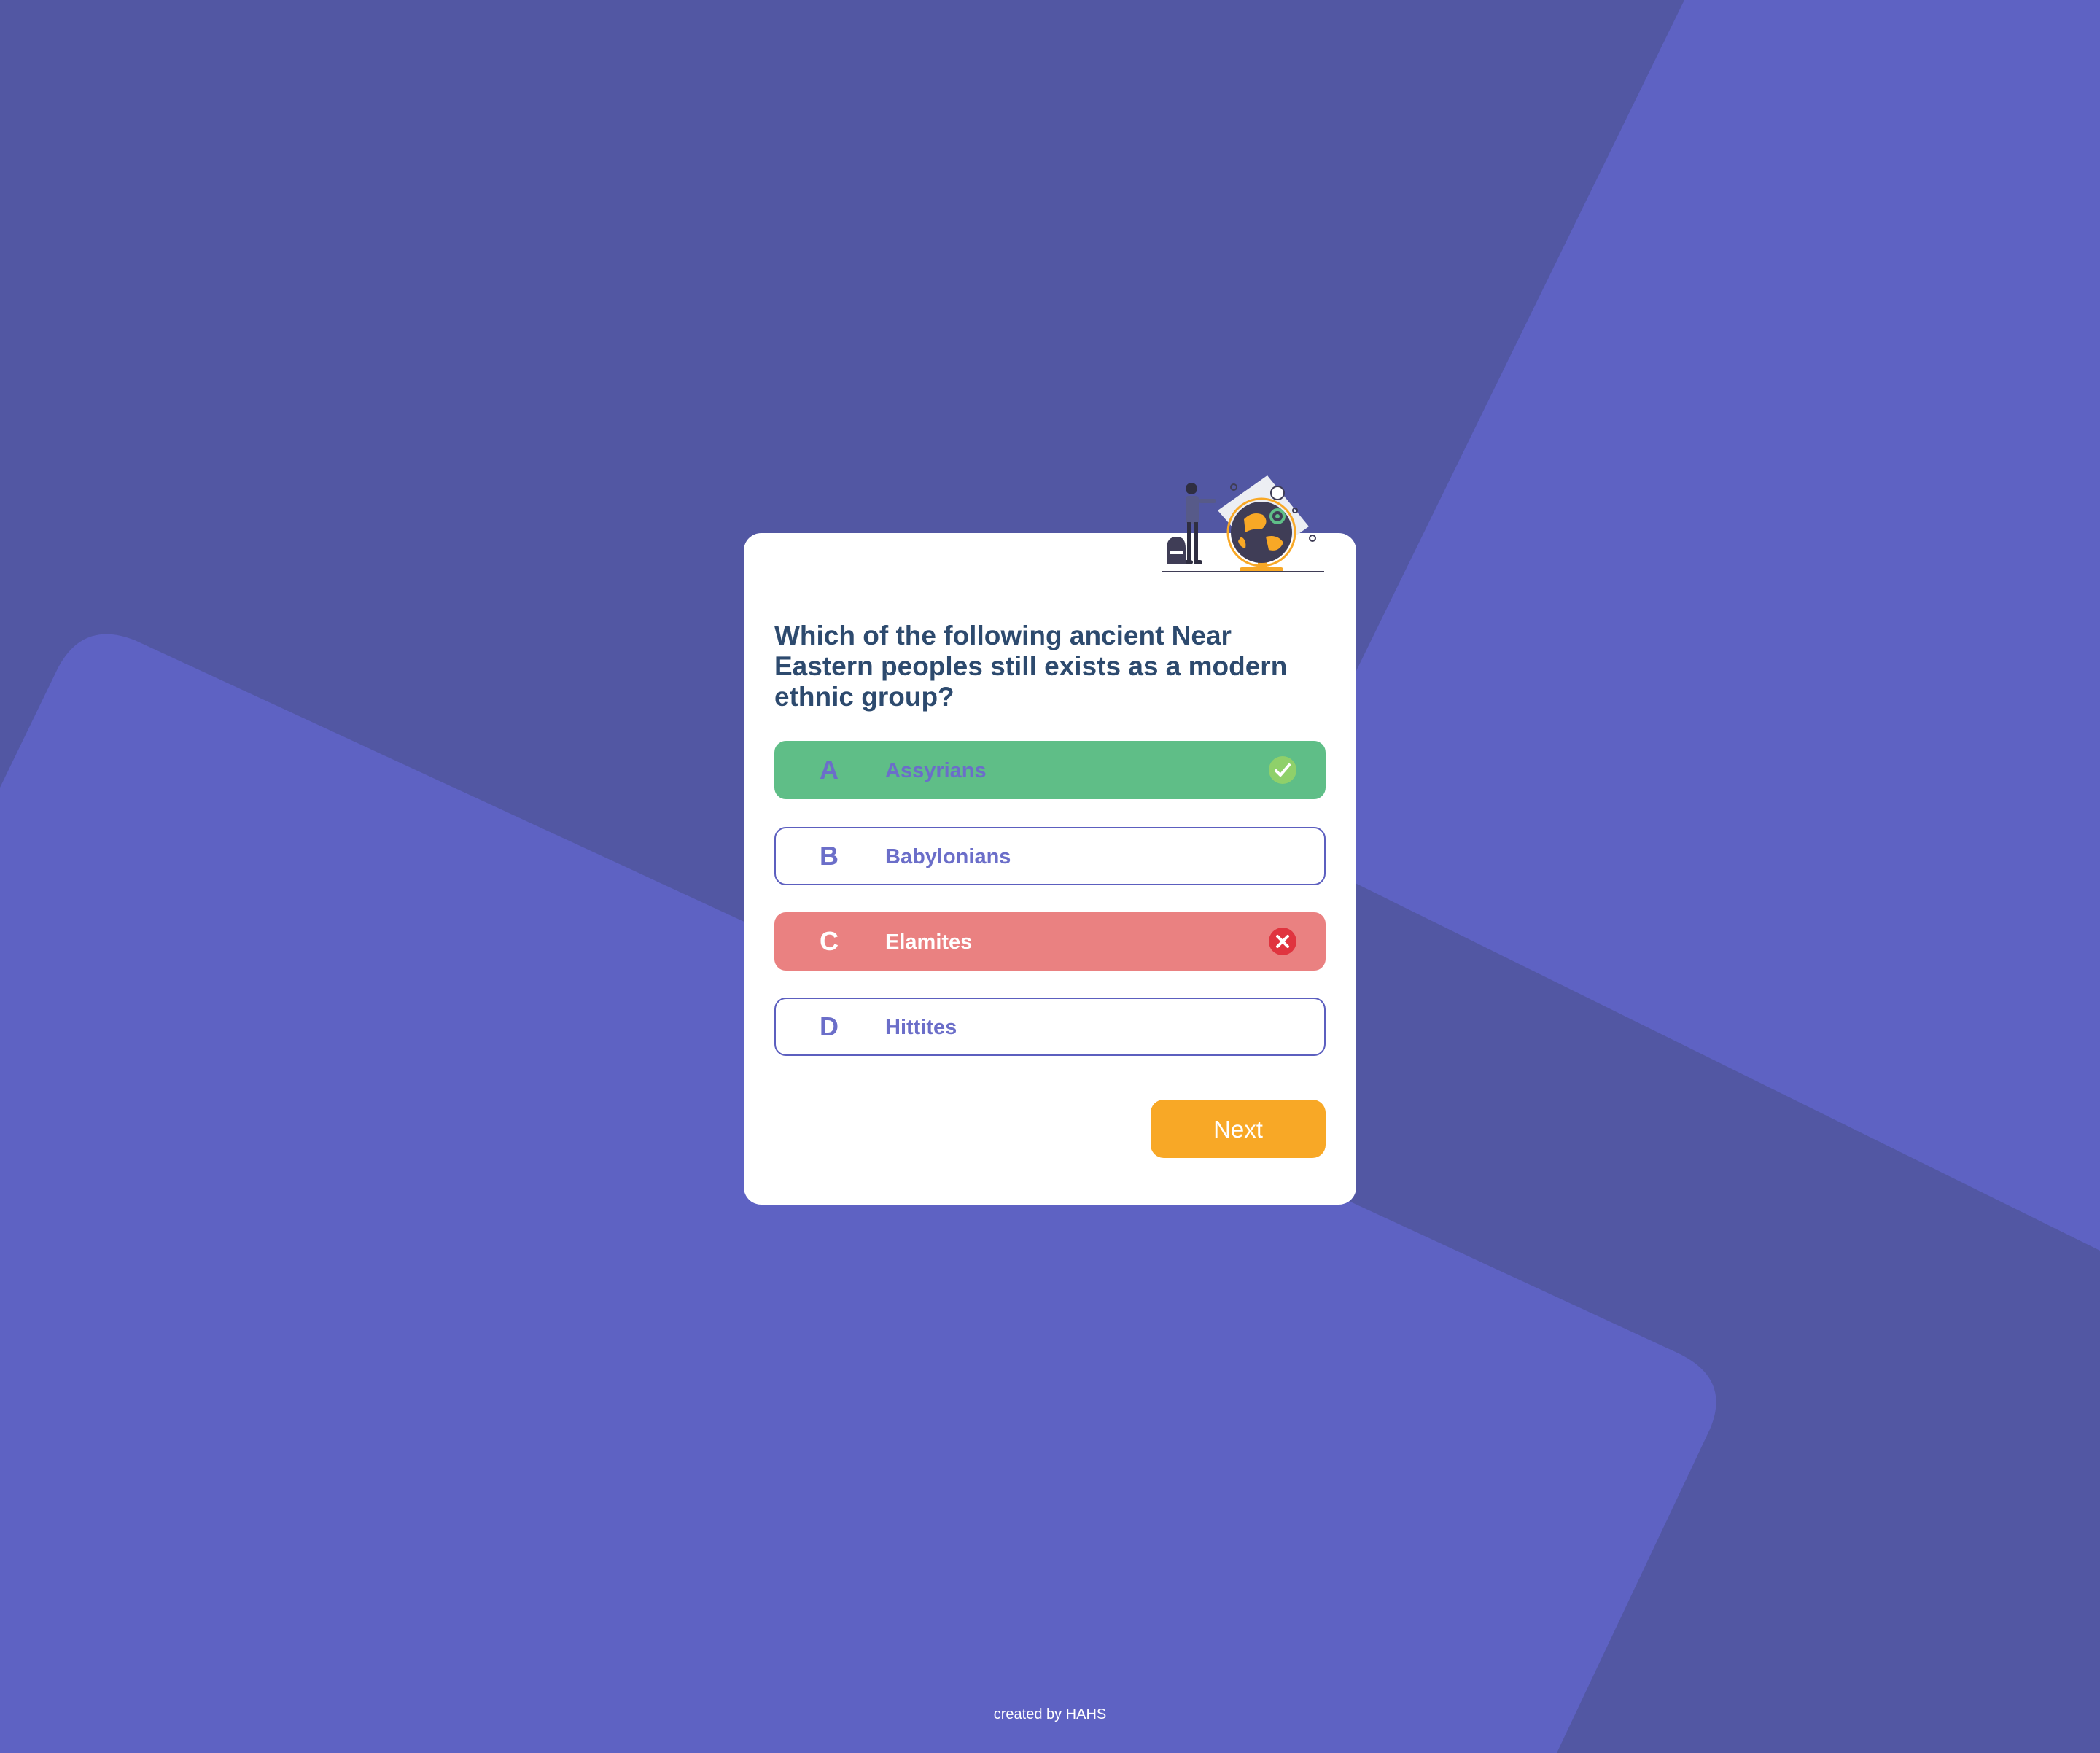 This screenshot has width=2100, height=1753. What do you see at coordinates (1243, 524) in the screenshot?
I see `traveler-globe-illustration` at bounding box center [1243, 524].